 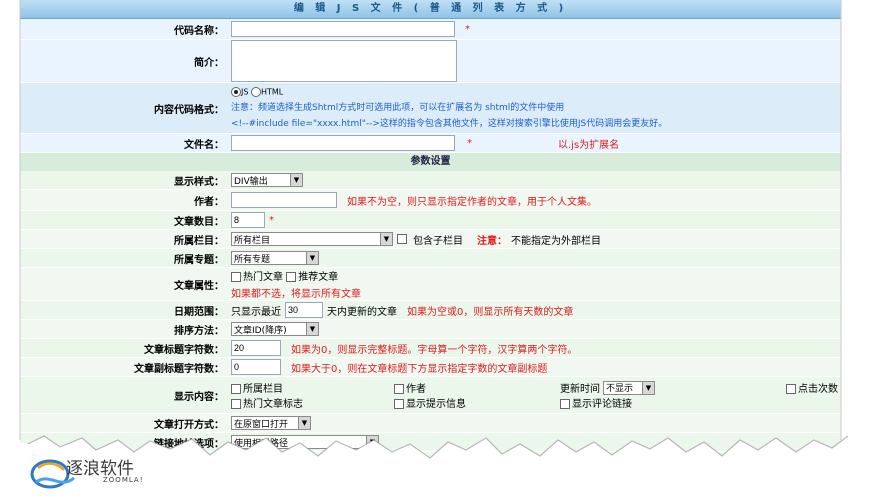 I want to click on link-option-value: 使用相对路径, so click(x=261, y=443).